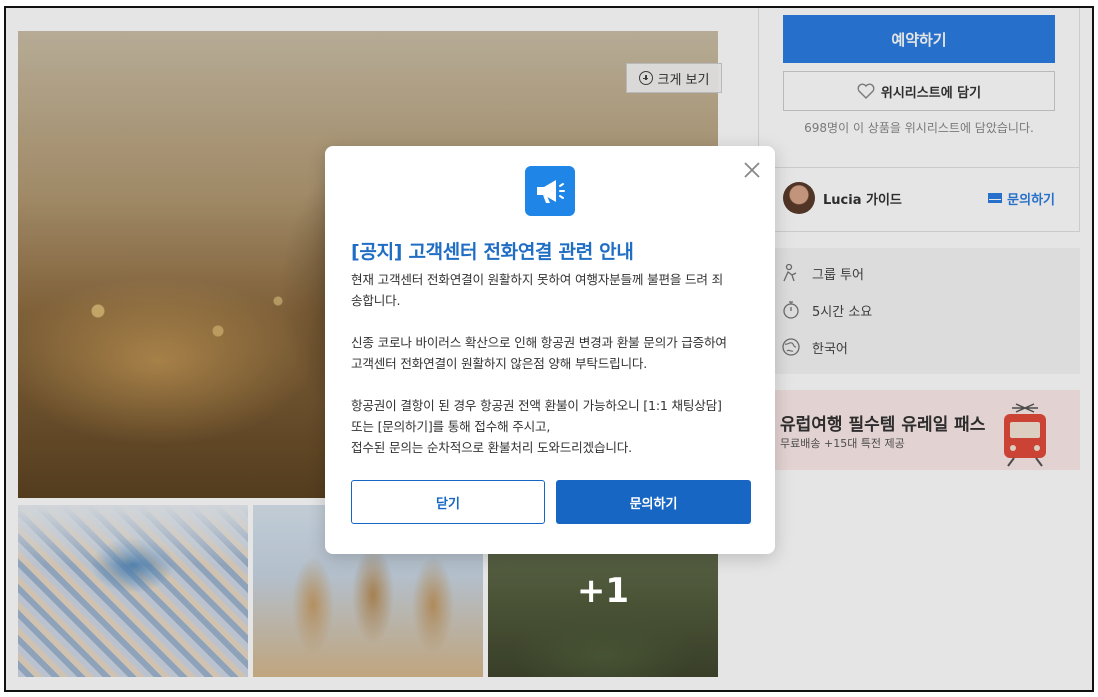  I want to click on close-icon, so click(752, 170).